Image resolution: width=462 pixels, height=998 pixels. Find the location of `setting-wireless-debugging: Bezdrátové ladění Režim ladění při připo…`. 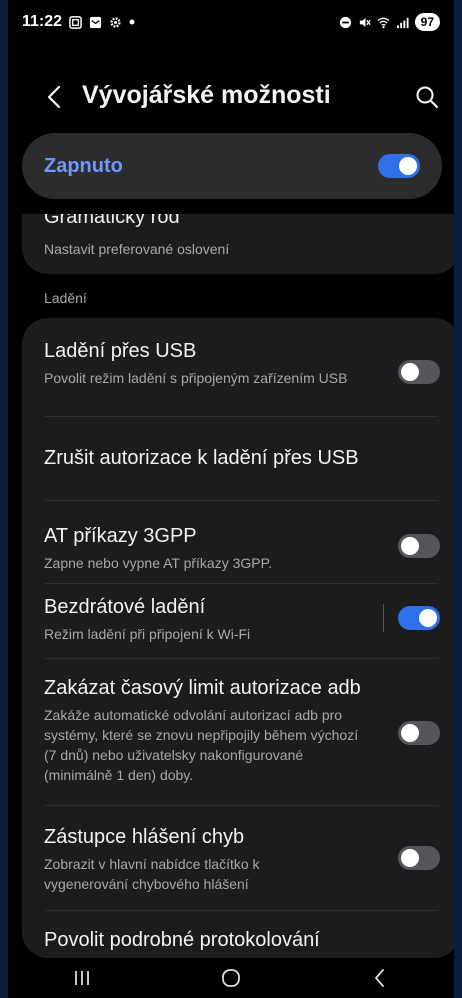

setting-wireless-debugging: Bezdrátové ladění Režim ladění při připo… is located at coordinates (238, 621).